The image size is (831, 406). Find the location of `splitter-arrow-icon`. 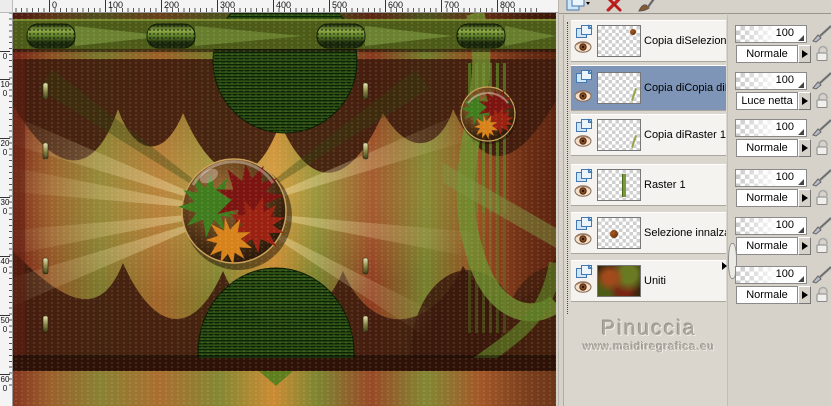

splitter-arrow-icon is located at coordinates (724, 266).